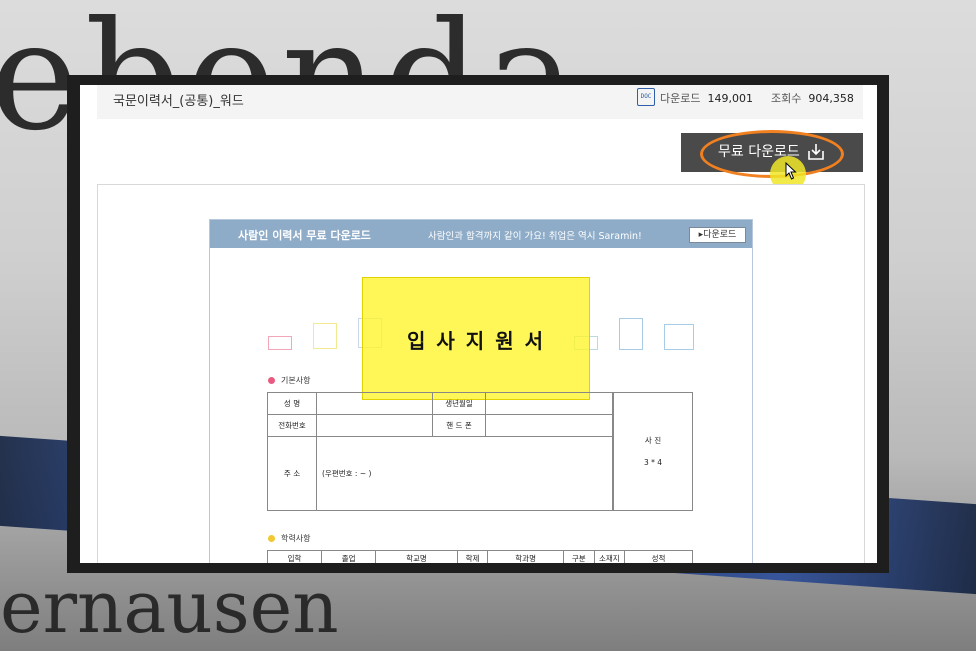 The width and height of the screenshot is (976, 651). I want to click on banner-download-button: ▸다운로드, so click(717, 235).